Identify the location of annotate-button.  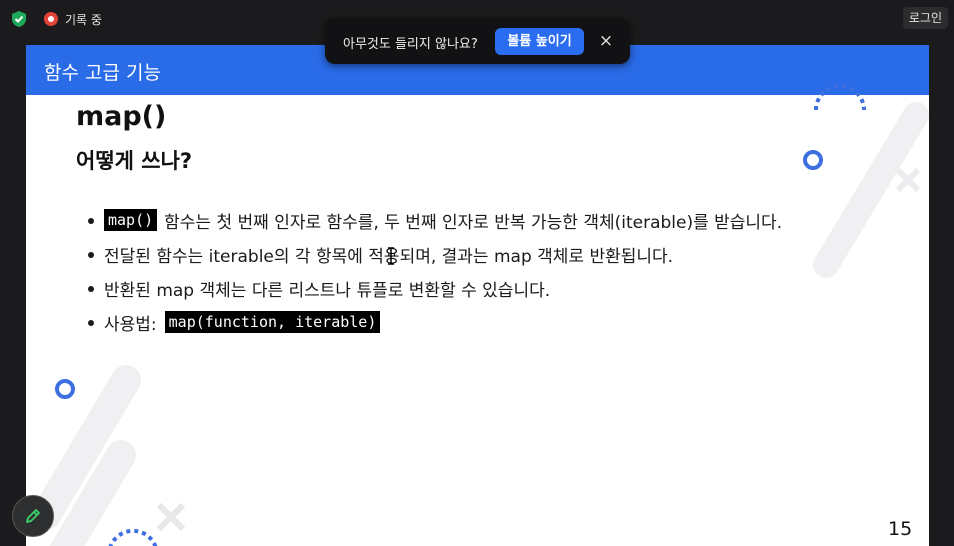
(33, 516).